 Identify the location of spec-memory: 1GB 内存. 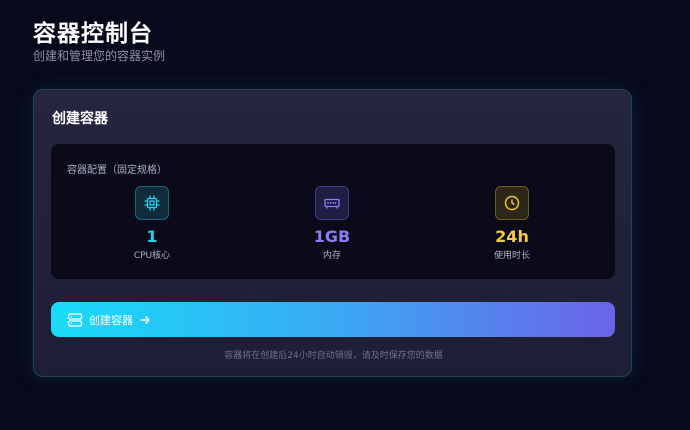
(332, 226).